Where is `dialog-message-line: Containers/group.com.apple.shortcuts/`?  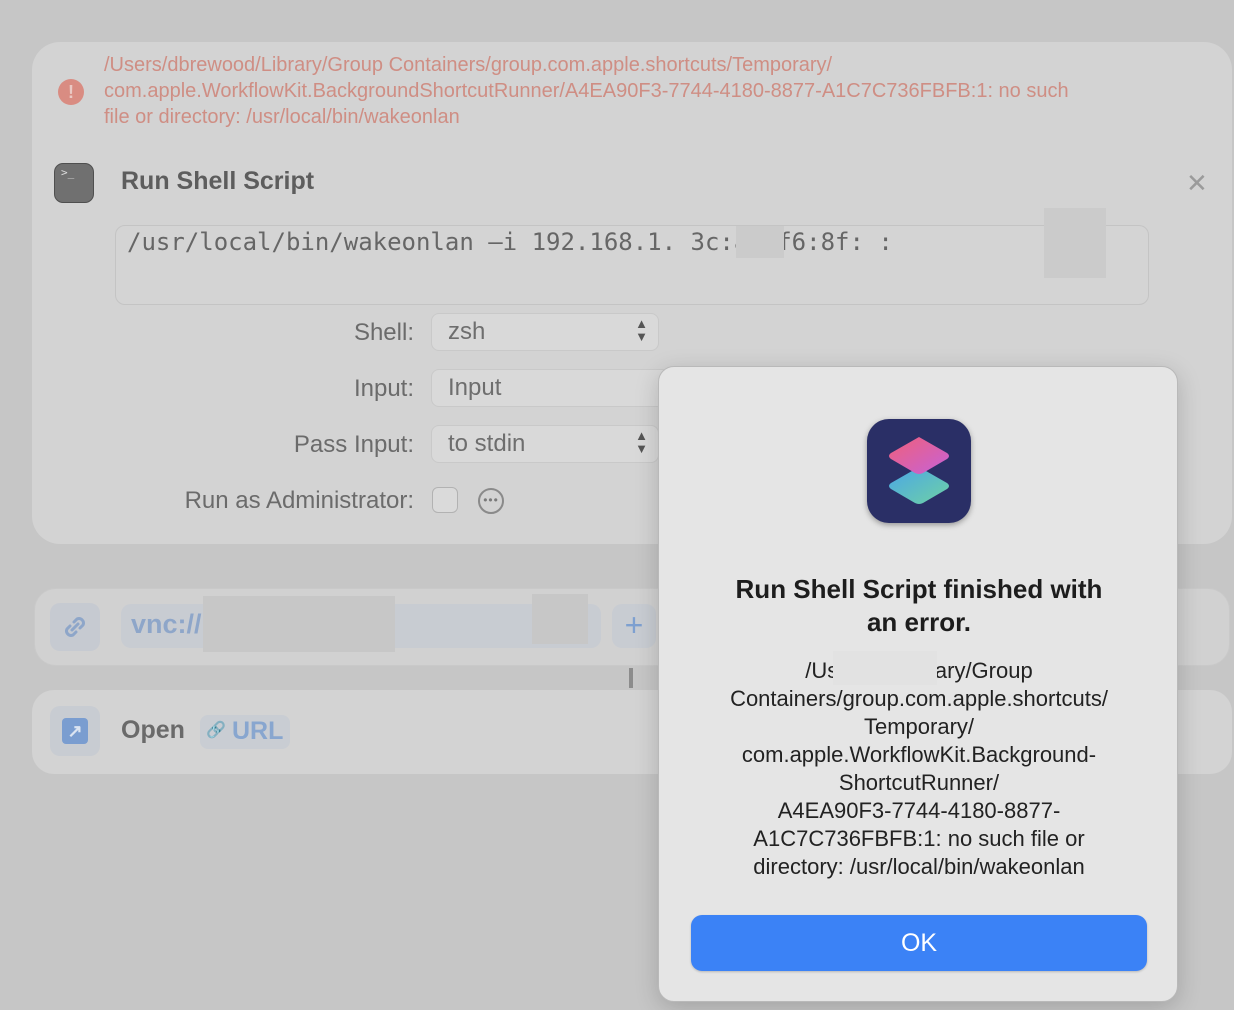 dialog-message-line: Containers/group.com.apple.shortcuts/ is located at coordinates (919, 698).